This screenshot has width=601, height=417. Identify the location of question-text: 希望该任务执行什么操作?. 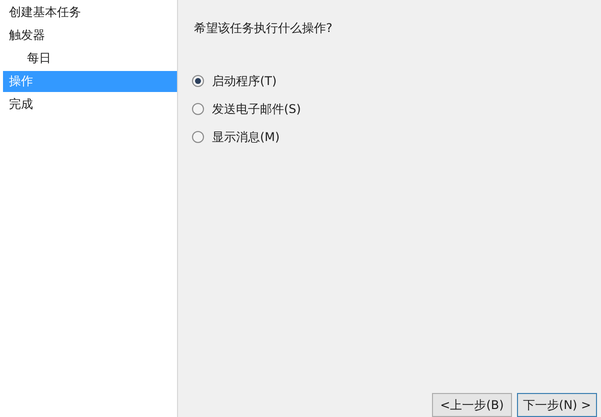
(263, 28).